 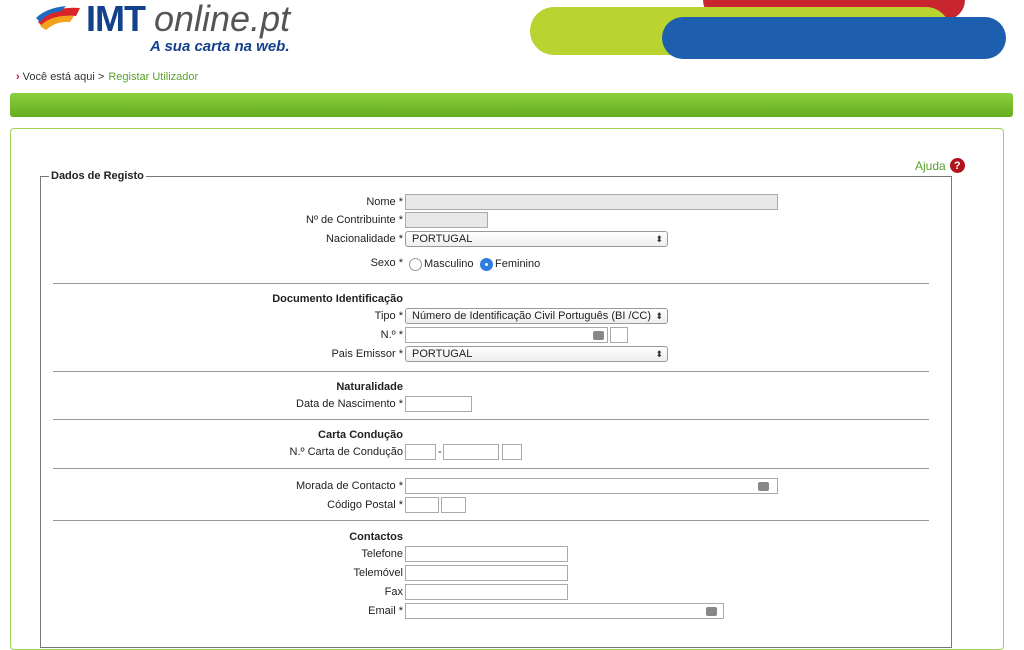 What do you see at coordinates (536, 239) in the screenshot?
I see `nacionalidade-select: PORTUGAL ⬍` at bounding box center [536, 239].